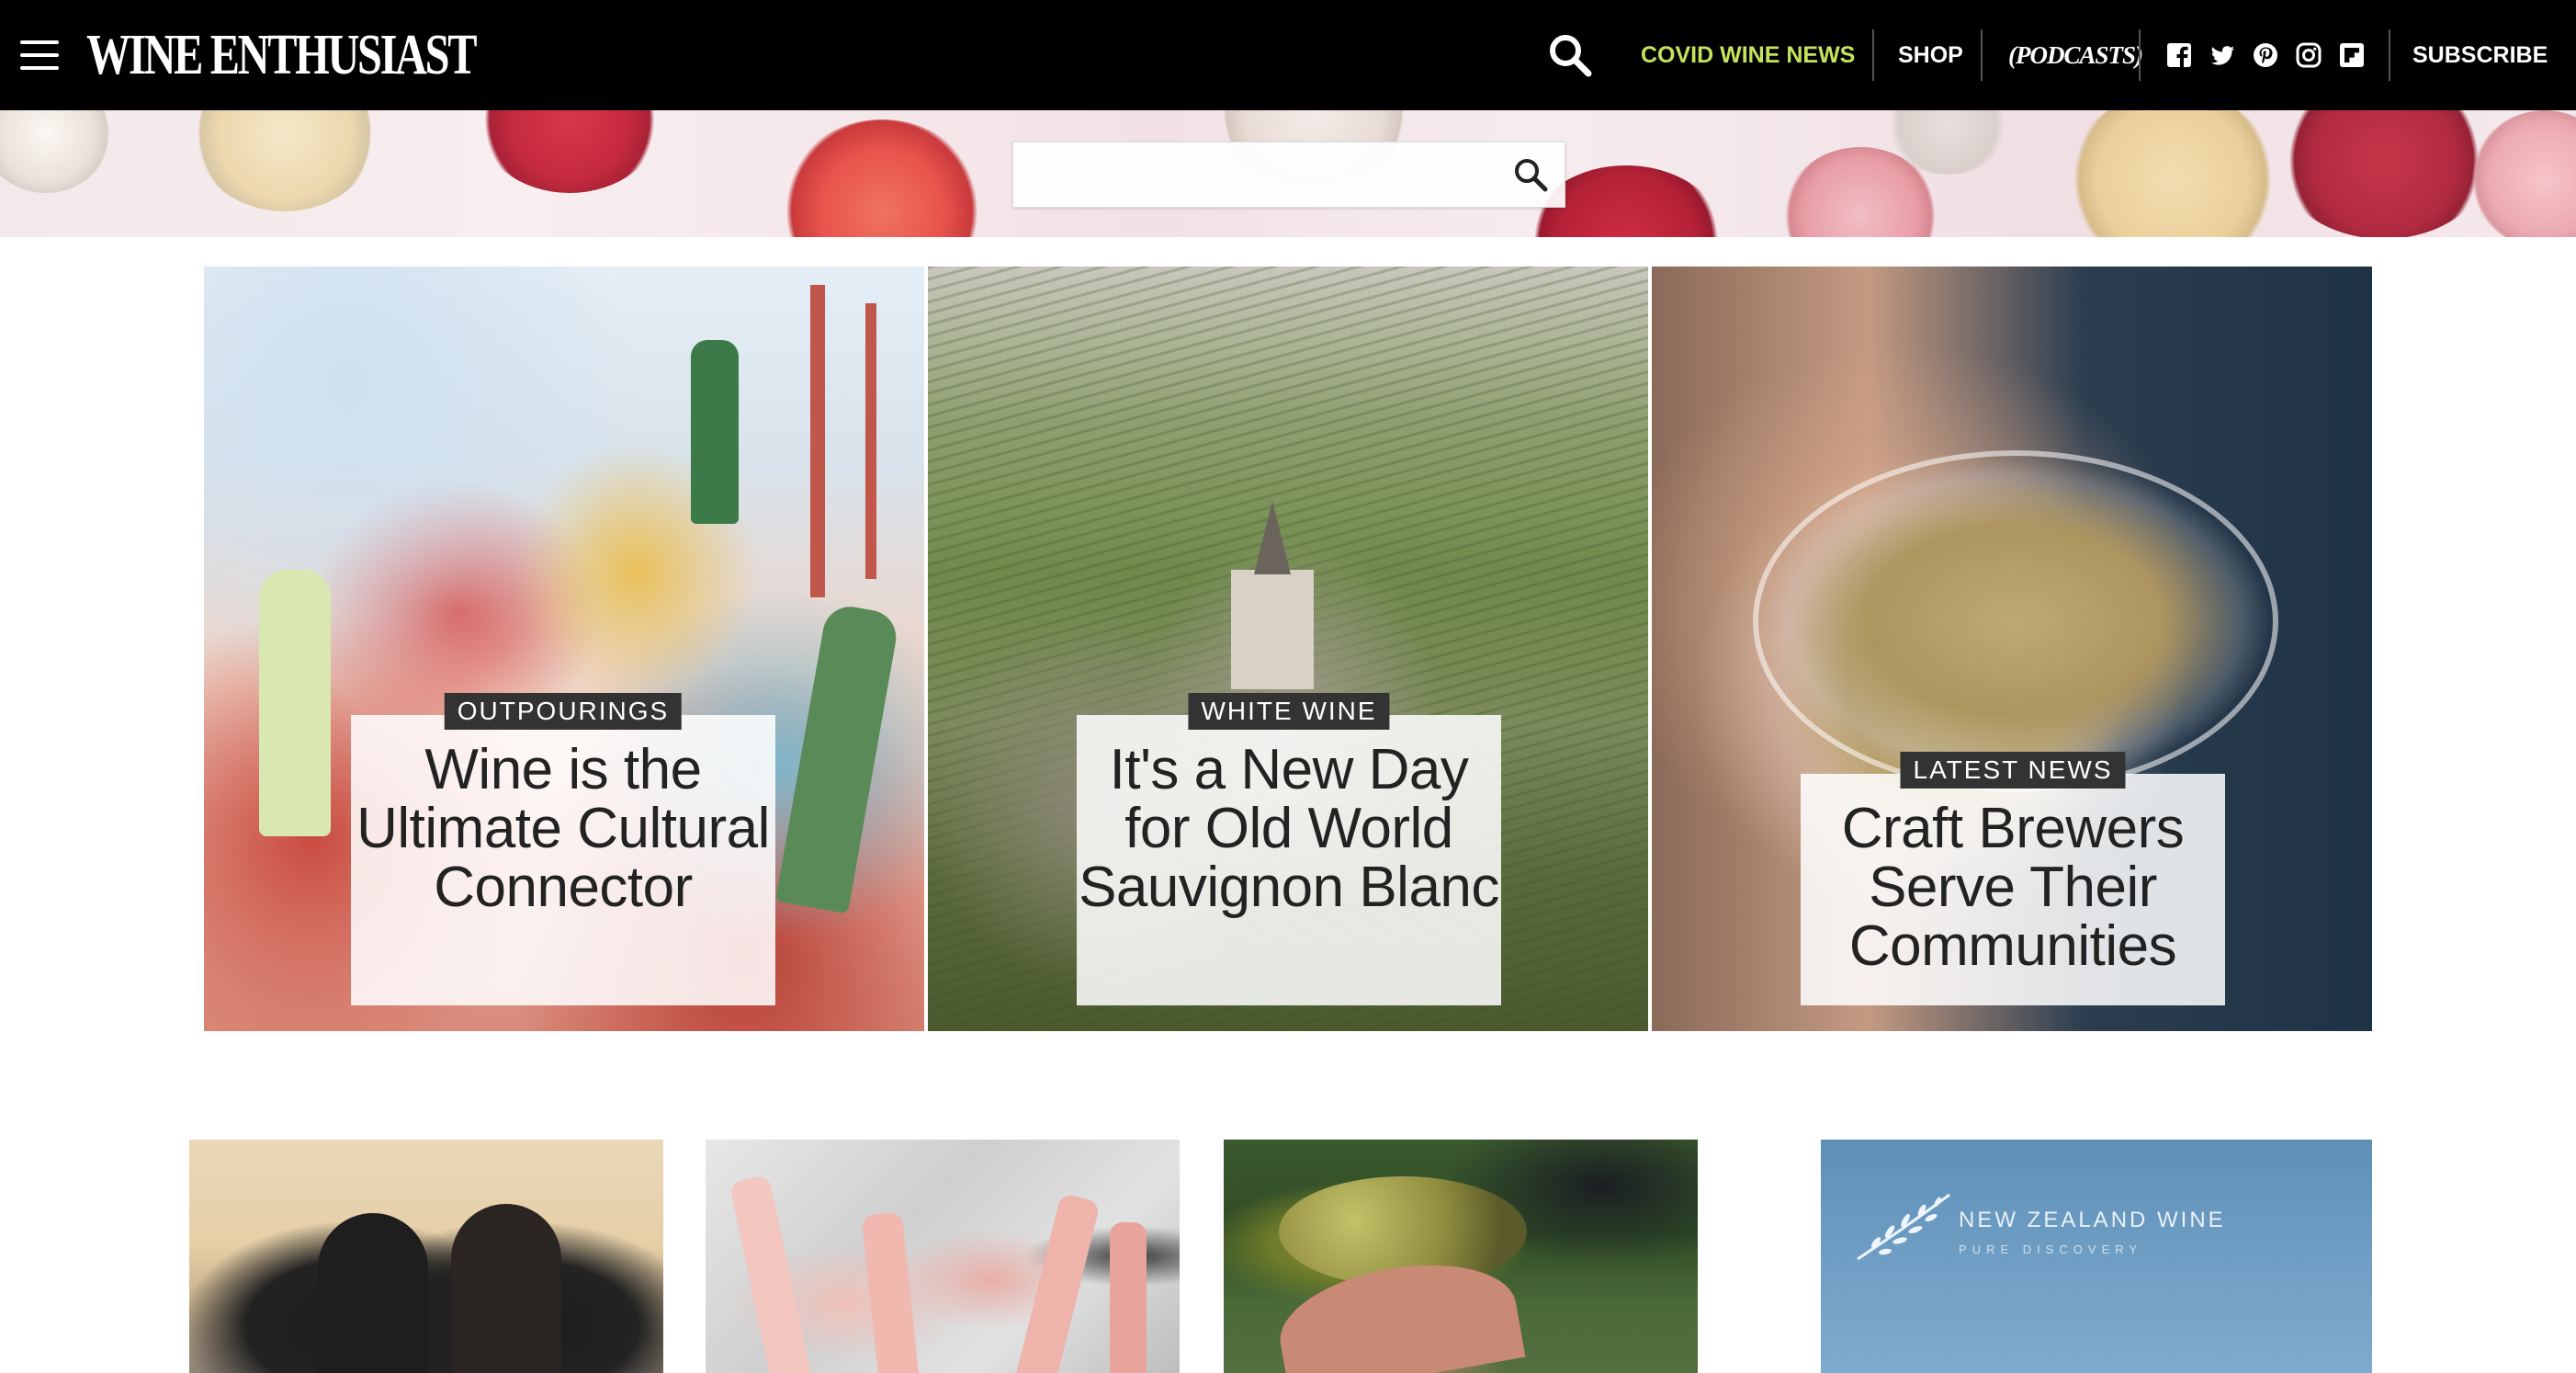 This screenshot has width=2576, height=1373. I want to click on banner-search-box, so click(1288, 175).